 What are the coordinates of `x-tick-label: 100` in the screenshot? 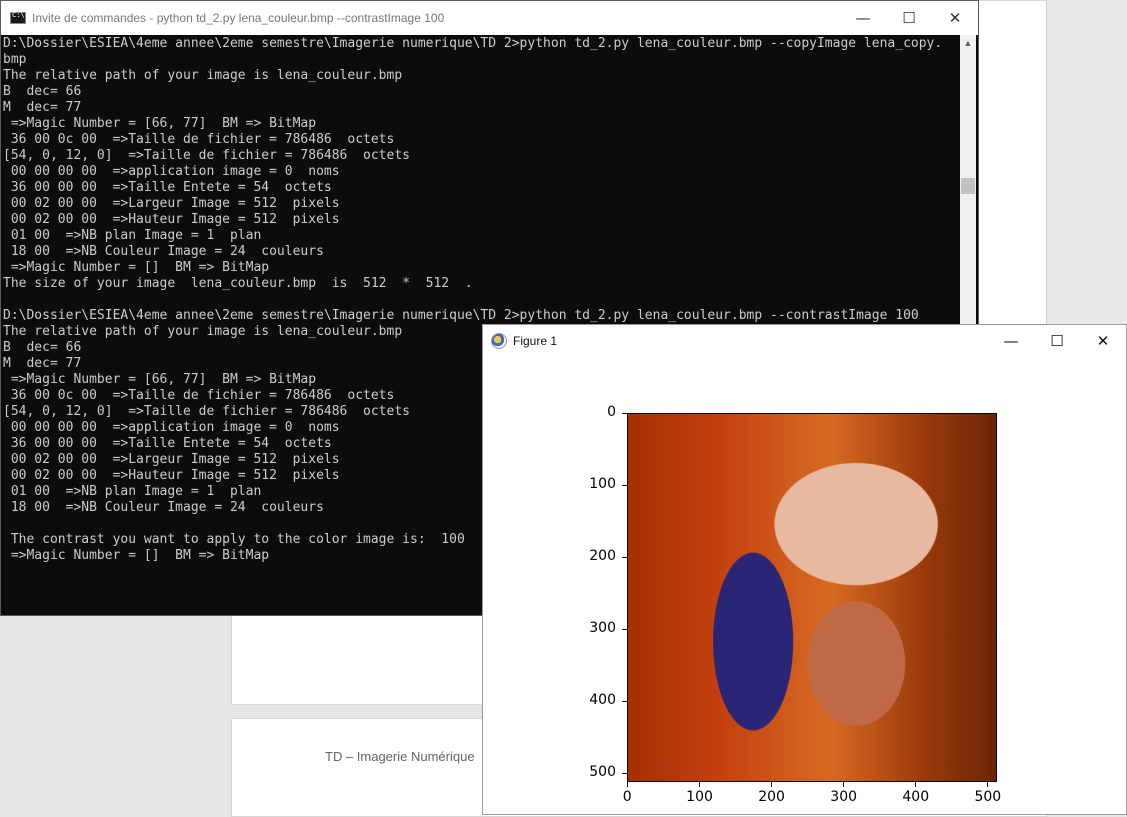 It's located at (699, 797).